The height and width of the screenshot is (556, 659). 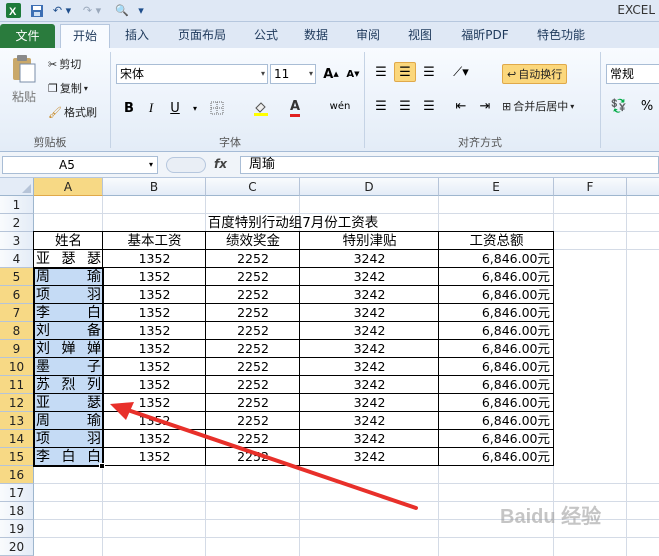 I want to click on table-header-cell: 绩效奖金, so click(x=253, y=241).